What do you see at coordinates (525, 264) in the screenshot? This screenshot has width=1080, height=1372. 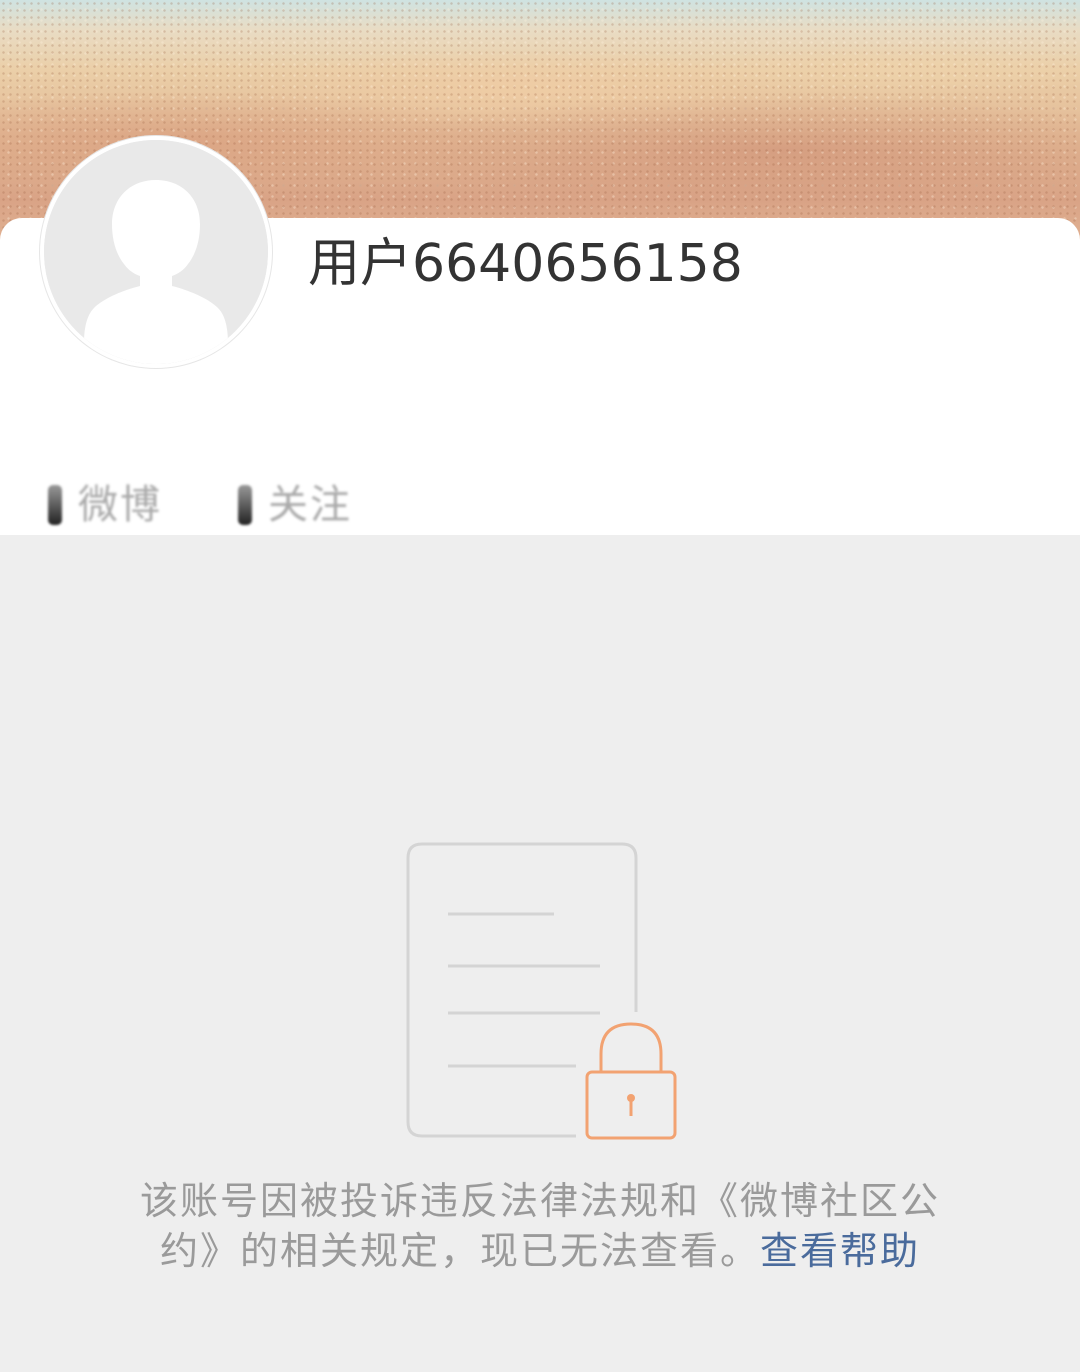 I see `username: 用户6640656158` at bounding box center [525, 264].